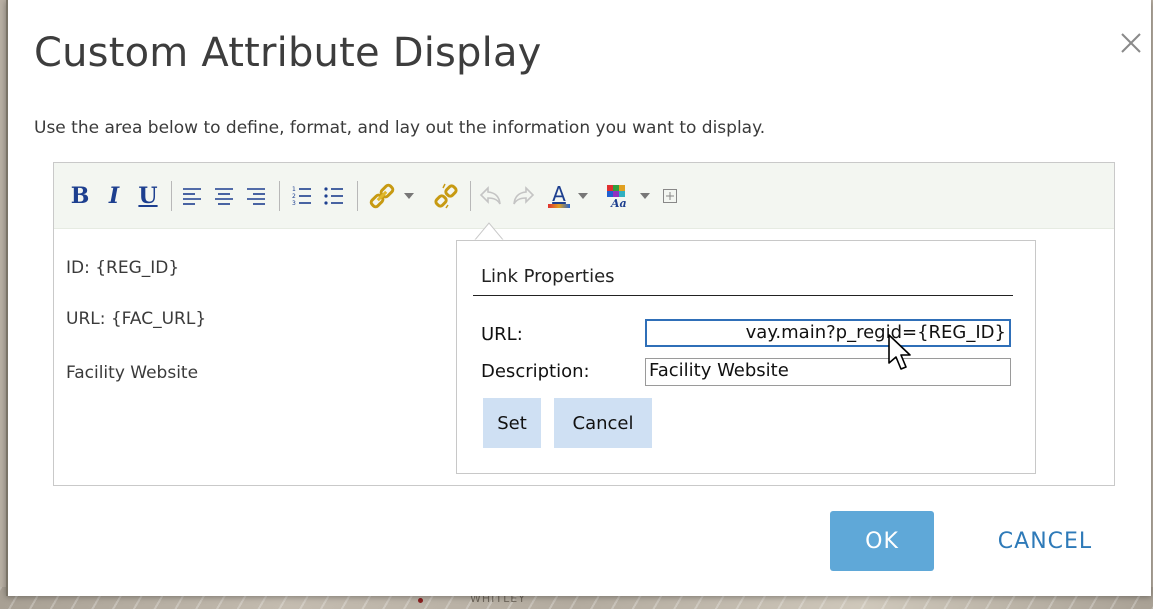  I want to click on close-icon, so click(1131, 43).